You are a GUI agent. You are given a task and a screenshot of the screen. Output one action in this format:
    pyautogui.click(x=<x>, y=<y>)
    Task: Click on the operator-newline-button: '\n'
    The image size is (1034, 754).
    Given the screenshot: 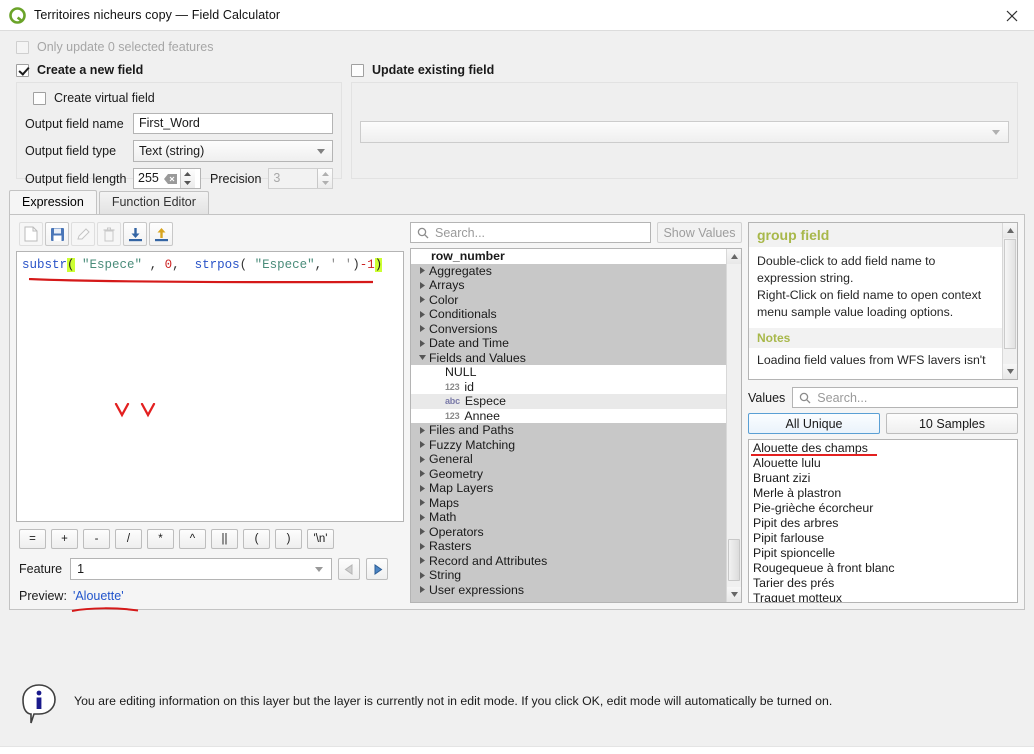 What is the action you would take?
    pyautogui.click(x=320, y=539)
    